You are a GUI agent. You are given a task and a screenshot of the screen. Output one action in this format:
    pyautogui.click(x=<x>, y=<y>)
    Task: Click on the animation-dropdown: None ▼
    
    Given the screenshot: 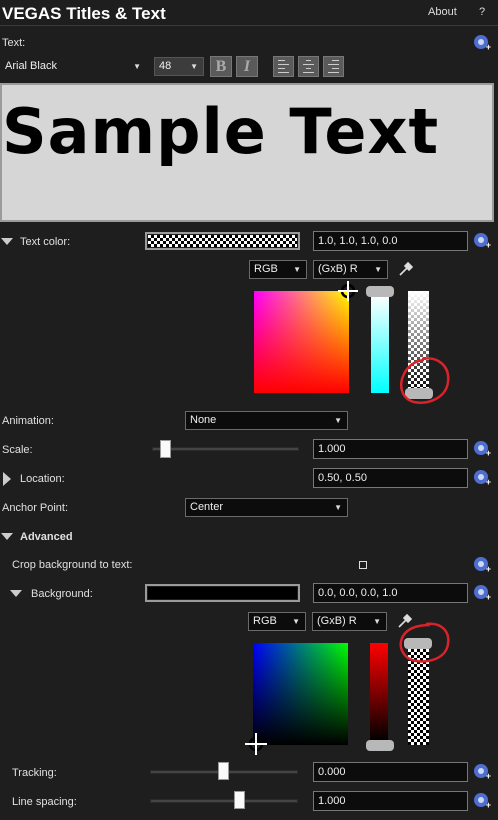 What is the action you would take?
    pyautogui.click(x=266, y=420)
    